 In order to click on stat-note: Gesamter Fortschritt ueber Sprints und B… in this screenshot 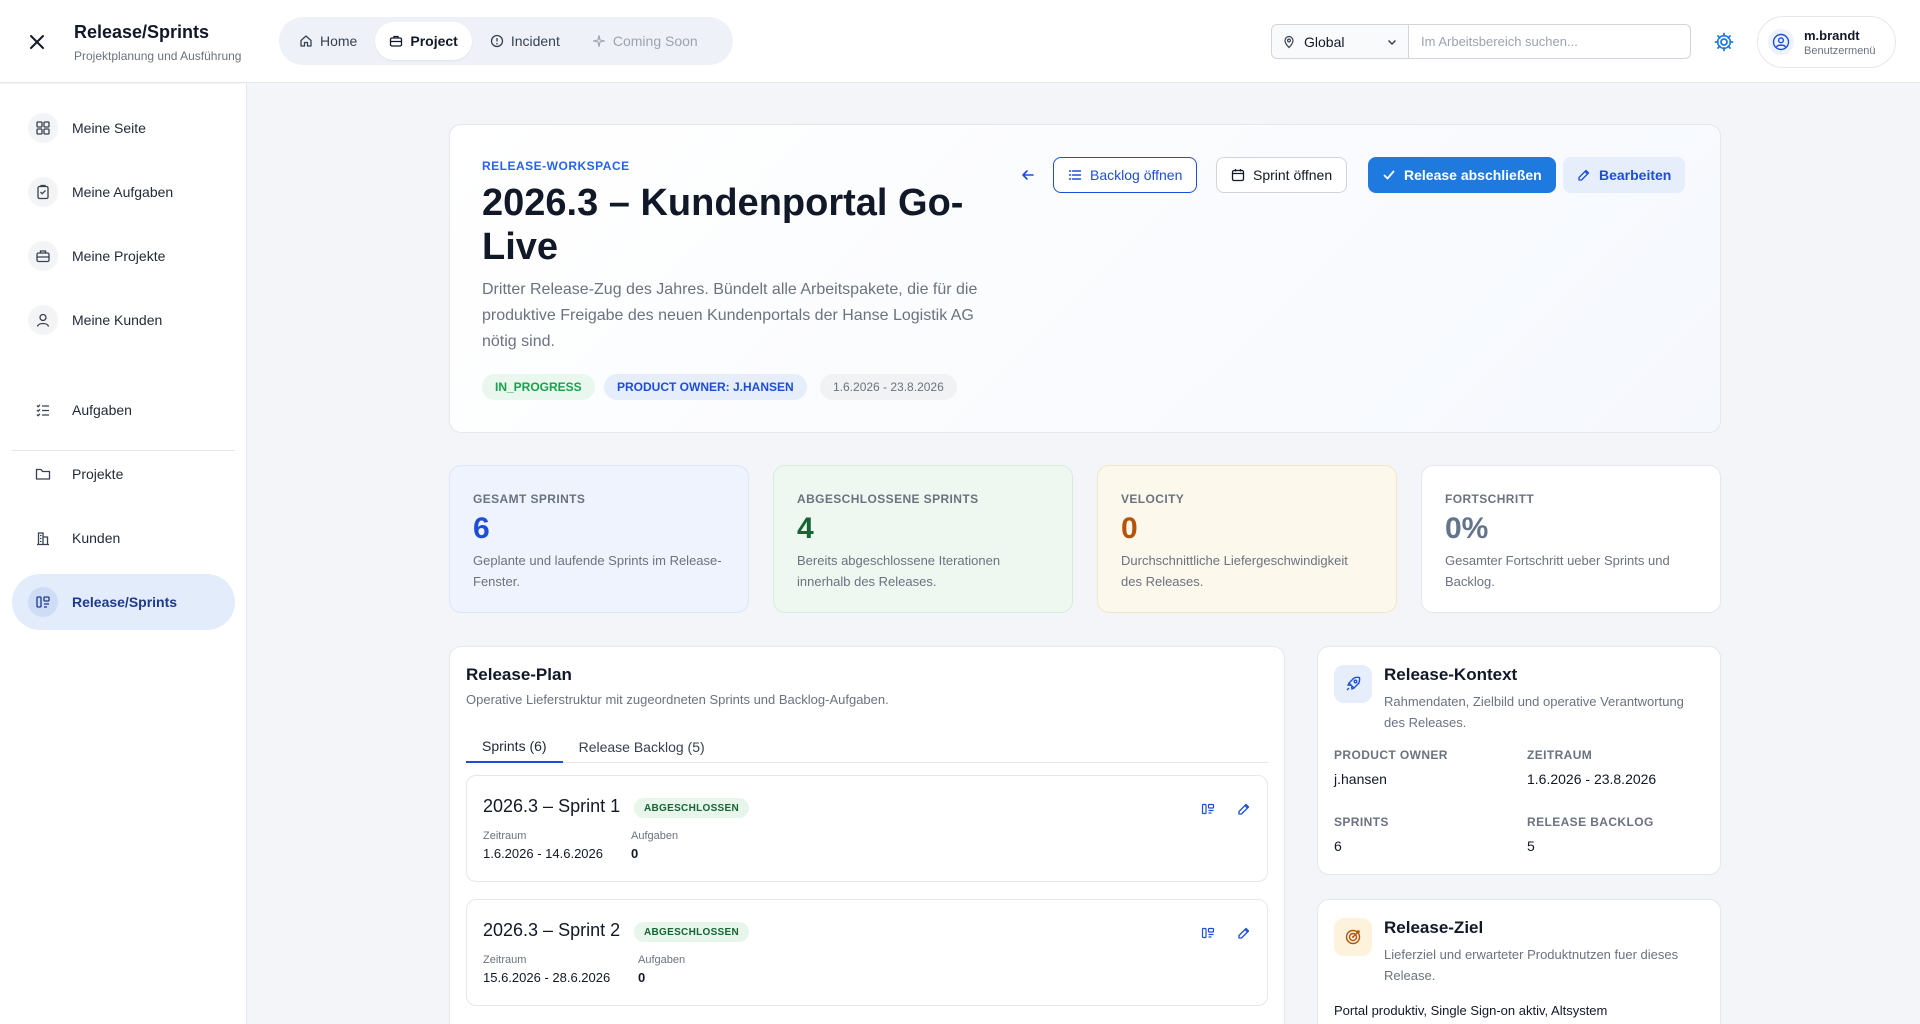, I will do `click(1557, 571)`.